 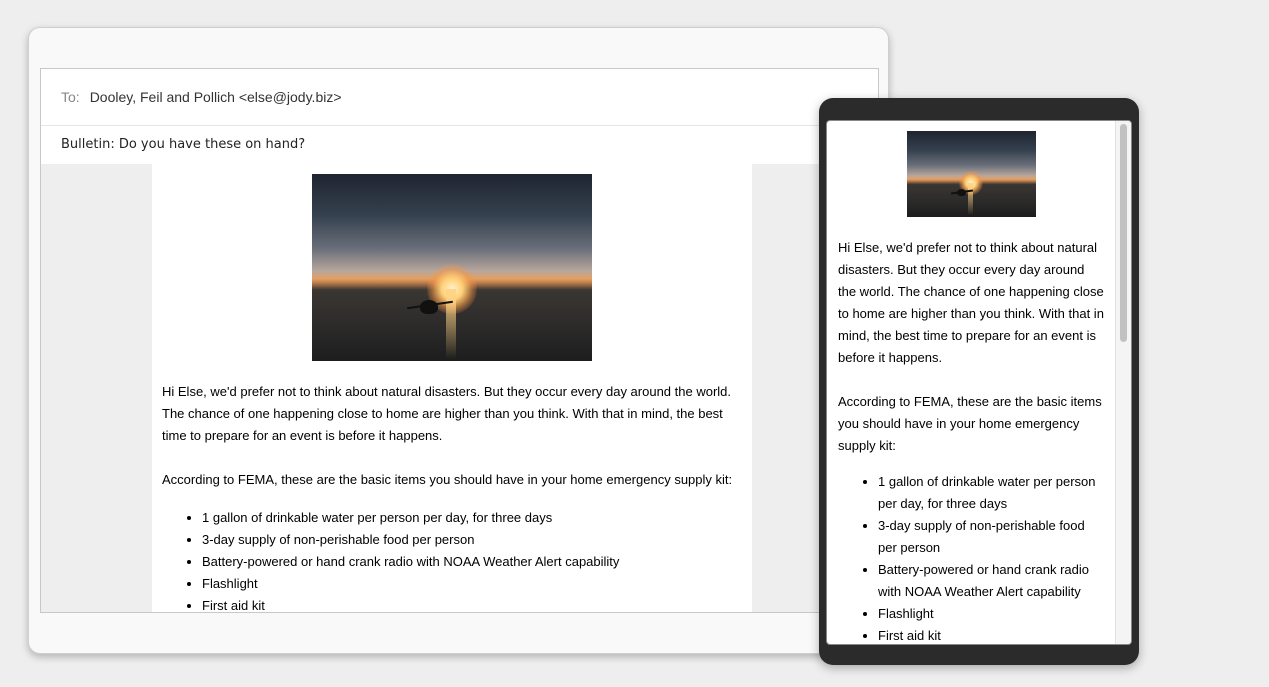 I want to click on hero-image, so click(x=452, y=267).